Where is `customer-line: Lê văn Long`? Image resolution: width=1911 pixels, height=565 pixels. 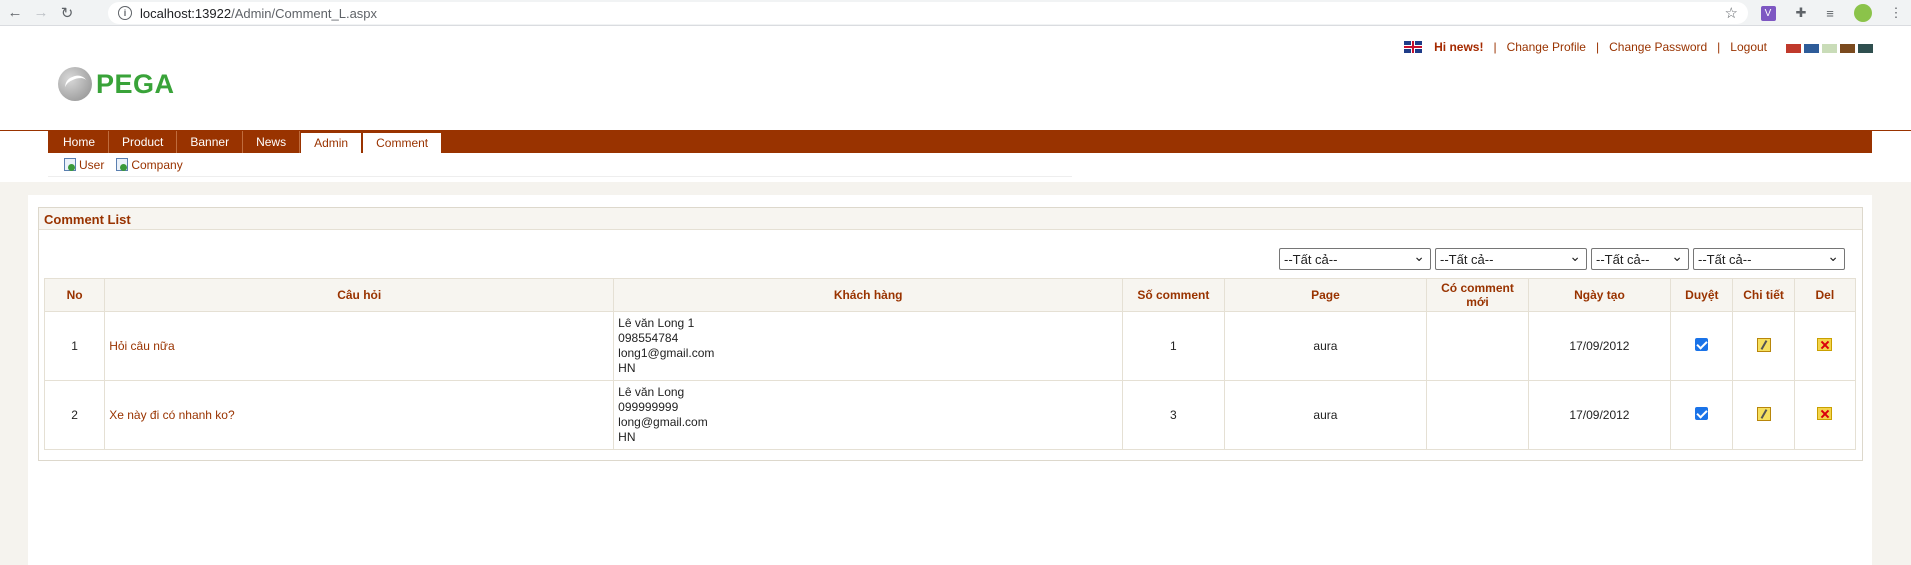 customer-line: Lê văn Long is located at coordinates (651, 392).